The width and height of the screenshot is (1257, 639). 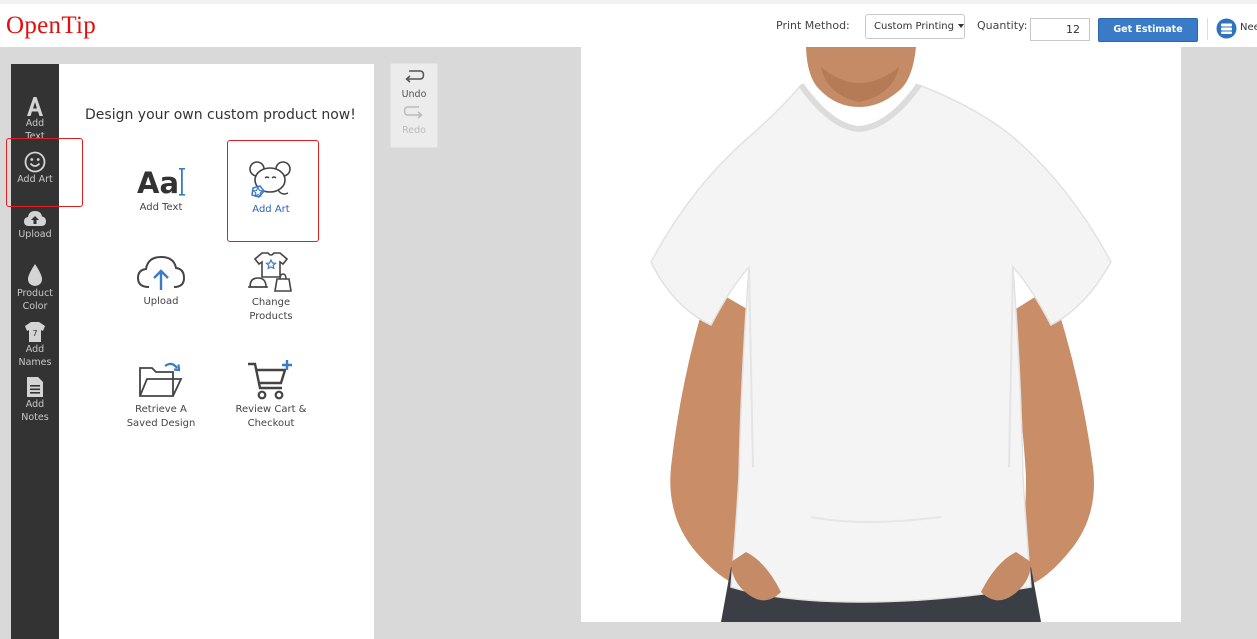 What do you see at coordinates (220, 115) in the screenshot?
I see `panel-title: Design your own custom product now!` at bounding box center [220, 115].